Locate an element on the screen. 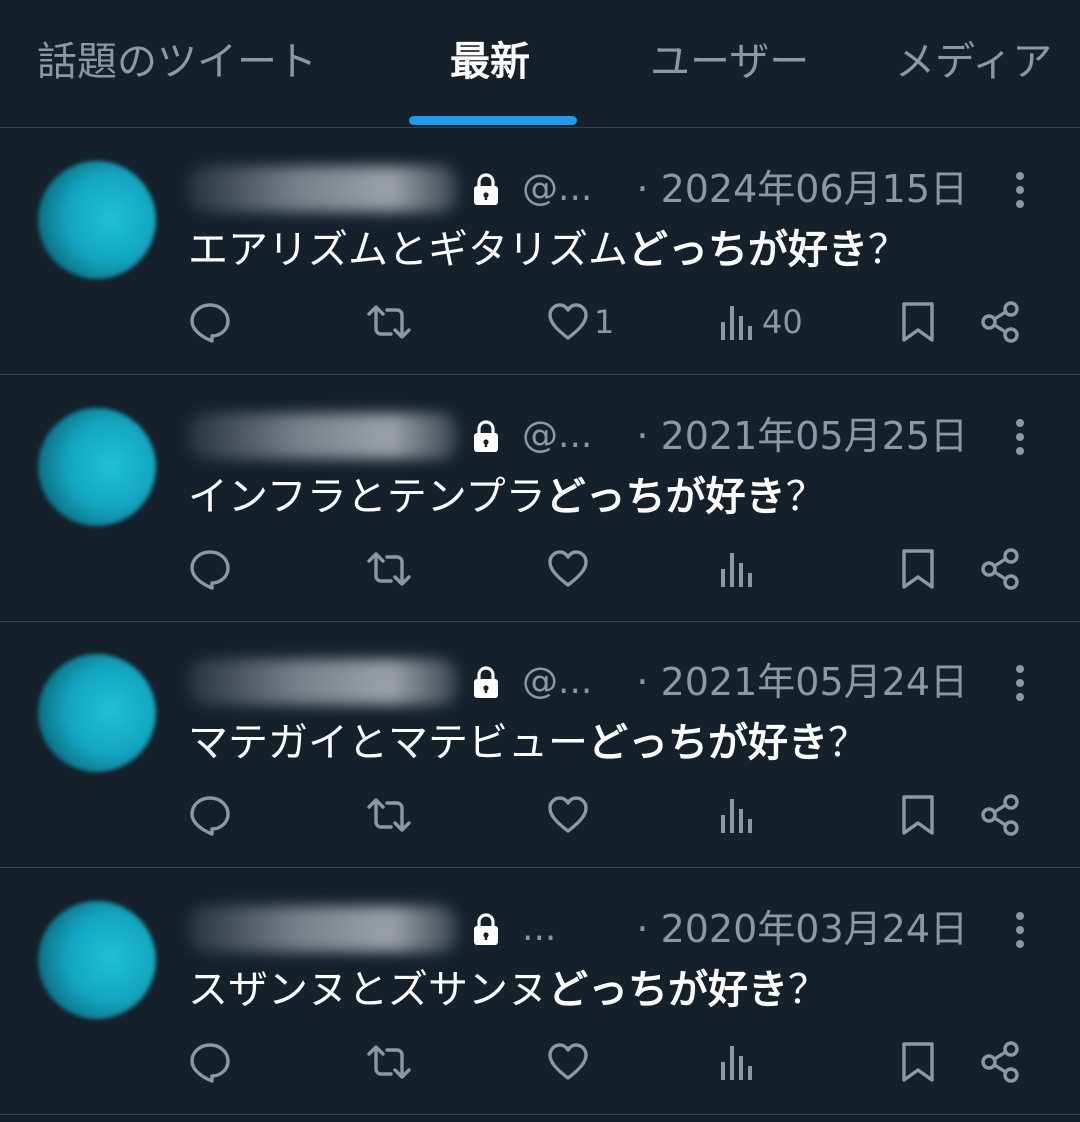 Image resolution: width=1080 pixels, height=1122 pixels. tweet-text-plain: スザンヌとズサンヌ is located at coordinates (368, 990).